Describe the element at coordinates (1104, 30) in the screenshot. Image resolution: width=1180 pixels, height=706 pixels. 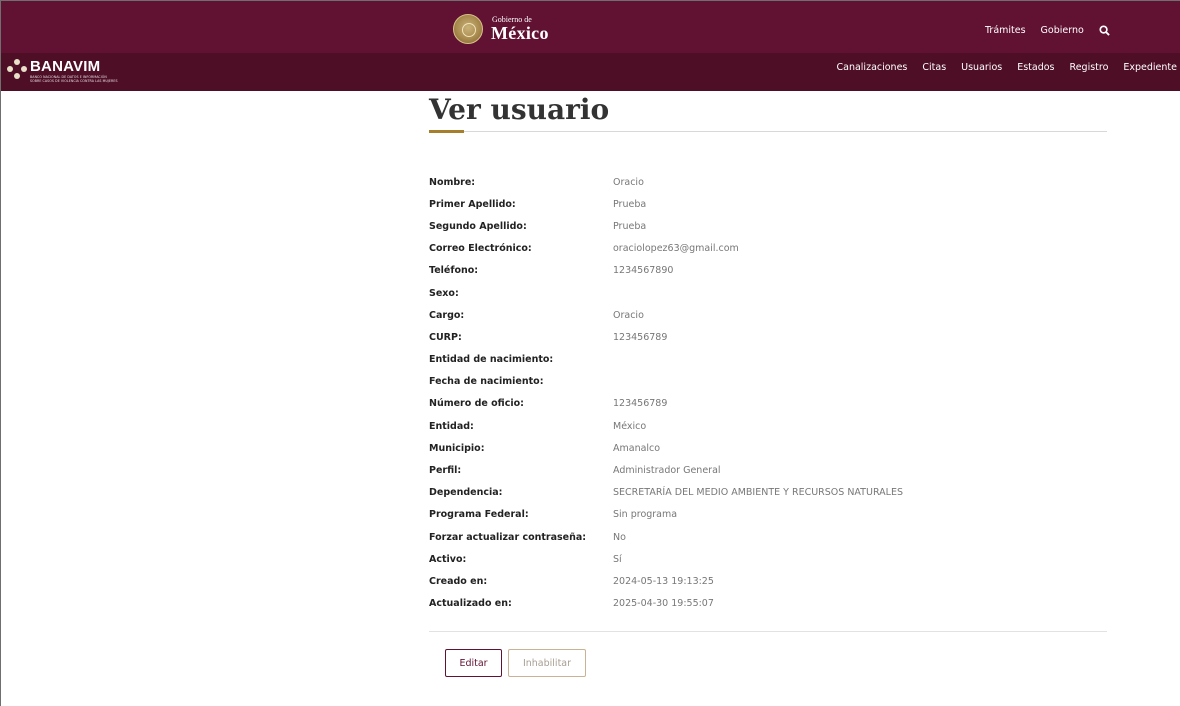
I see `search-icon` at that location.